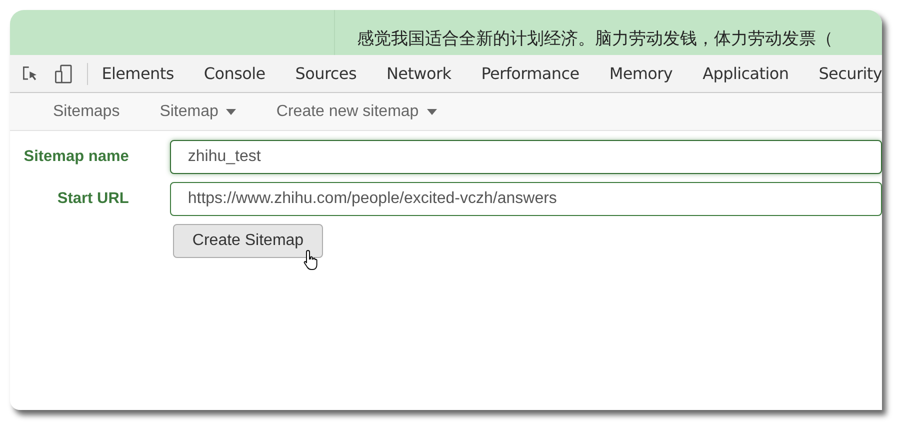 The width and height of the screenshot is (902, 429). What do you see at coordinates (235, 74) in the screenshot?
I see `devtools-tab: Console` at bounding box center [235, 74].